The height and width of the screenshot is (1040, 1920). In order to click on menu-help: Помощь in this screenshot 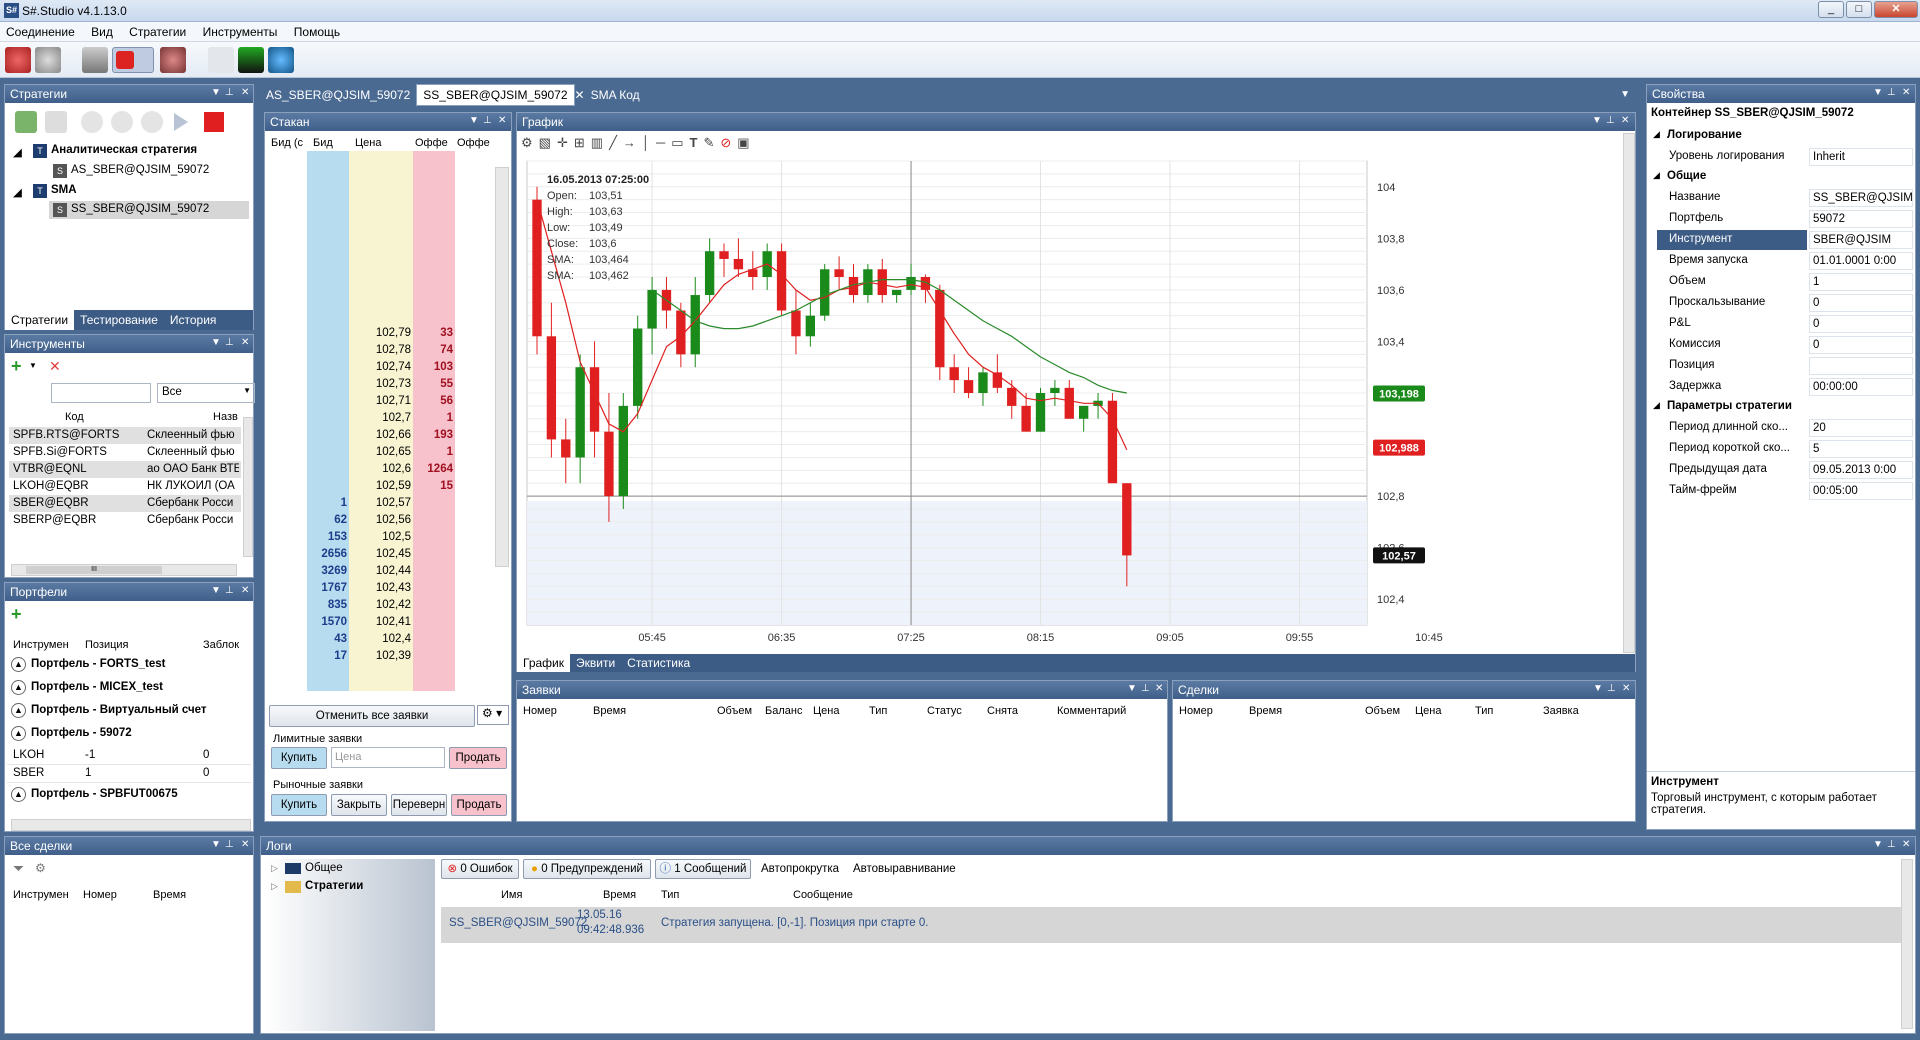, I will do `click(317, 30)`.